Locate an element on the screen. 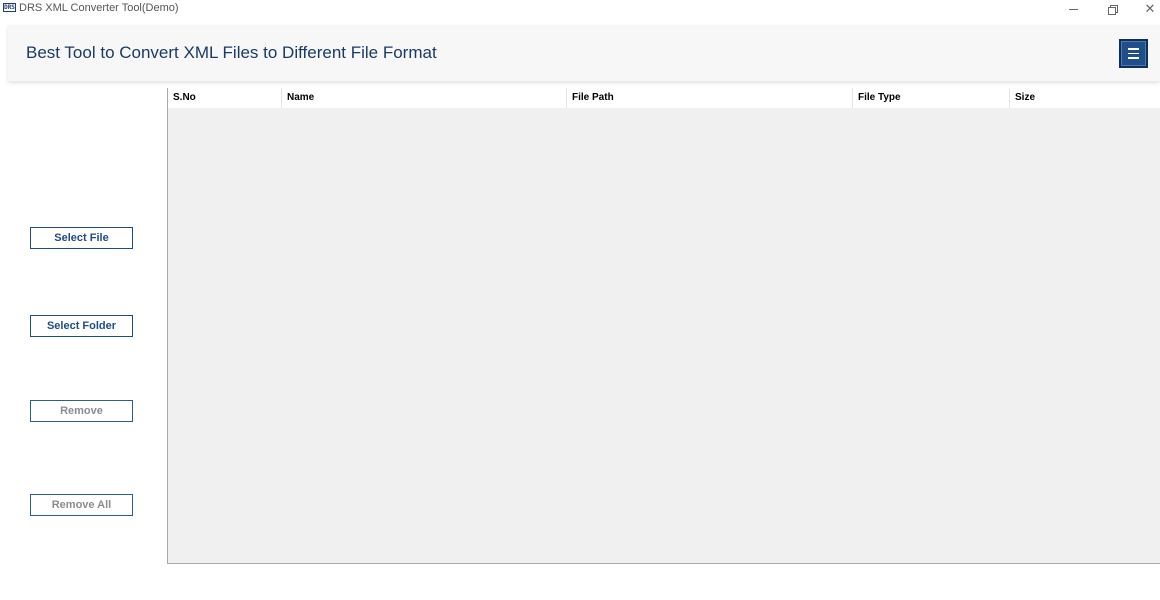 Image resolution: width=1160 pixels, height=600 pixels. minimize-button is located at coordinates (1073, 9).